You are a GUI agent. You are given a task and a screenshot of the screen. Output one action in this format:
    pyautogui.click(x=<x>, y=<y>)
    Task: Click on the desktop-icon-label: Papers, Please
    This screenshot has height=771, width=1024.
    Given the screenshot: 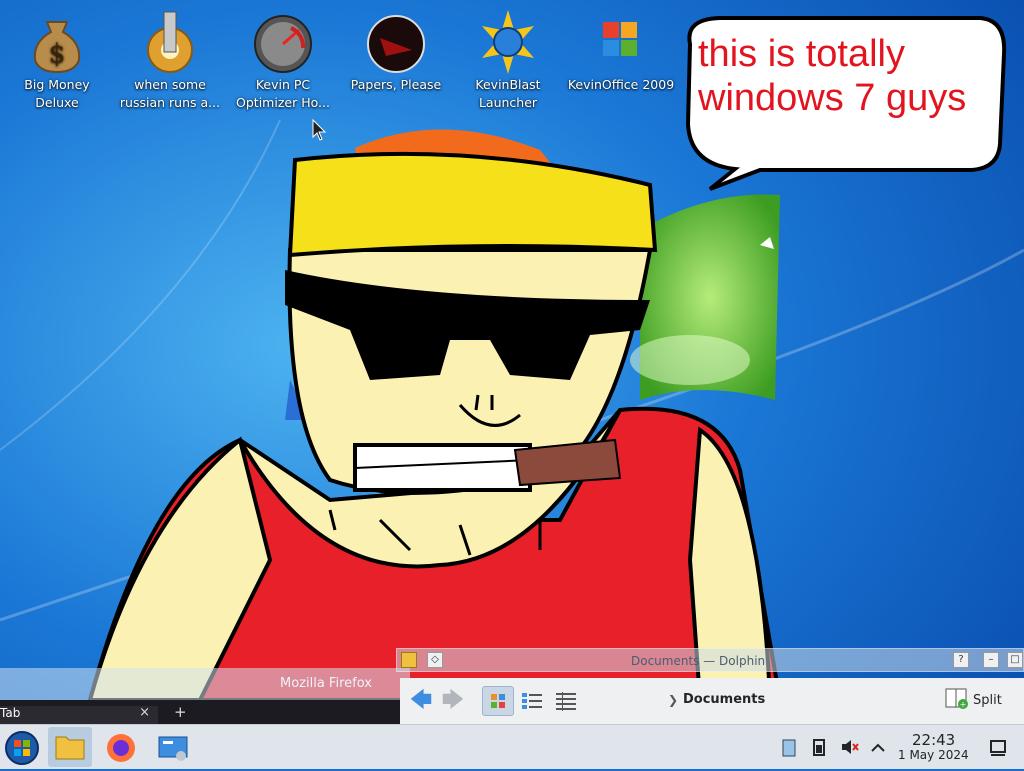 What is the action you would take?
    pyautogui.click(x=396, y=84)
    